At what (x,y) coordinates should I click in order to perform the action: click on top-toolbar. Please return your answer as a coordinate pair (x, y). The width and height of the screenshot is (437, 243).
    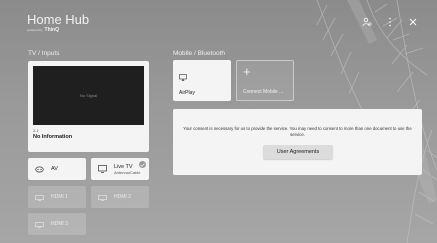
    Looking at the image, I should click on (390, 22).